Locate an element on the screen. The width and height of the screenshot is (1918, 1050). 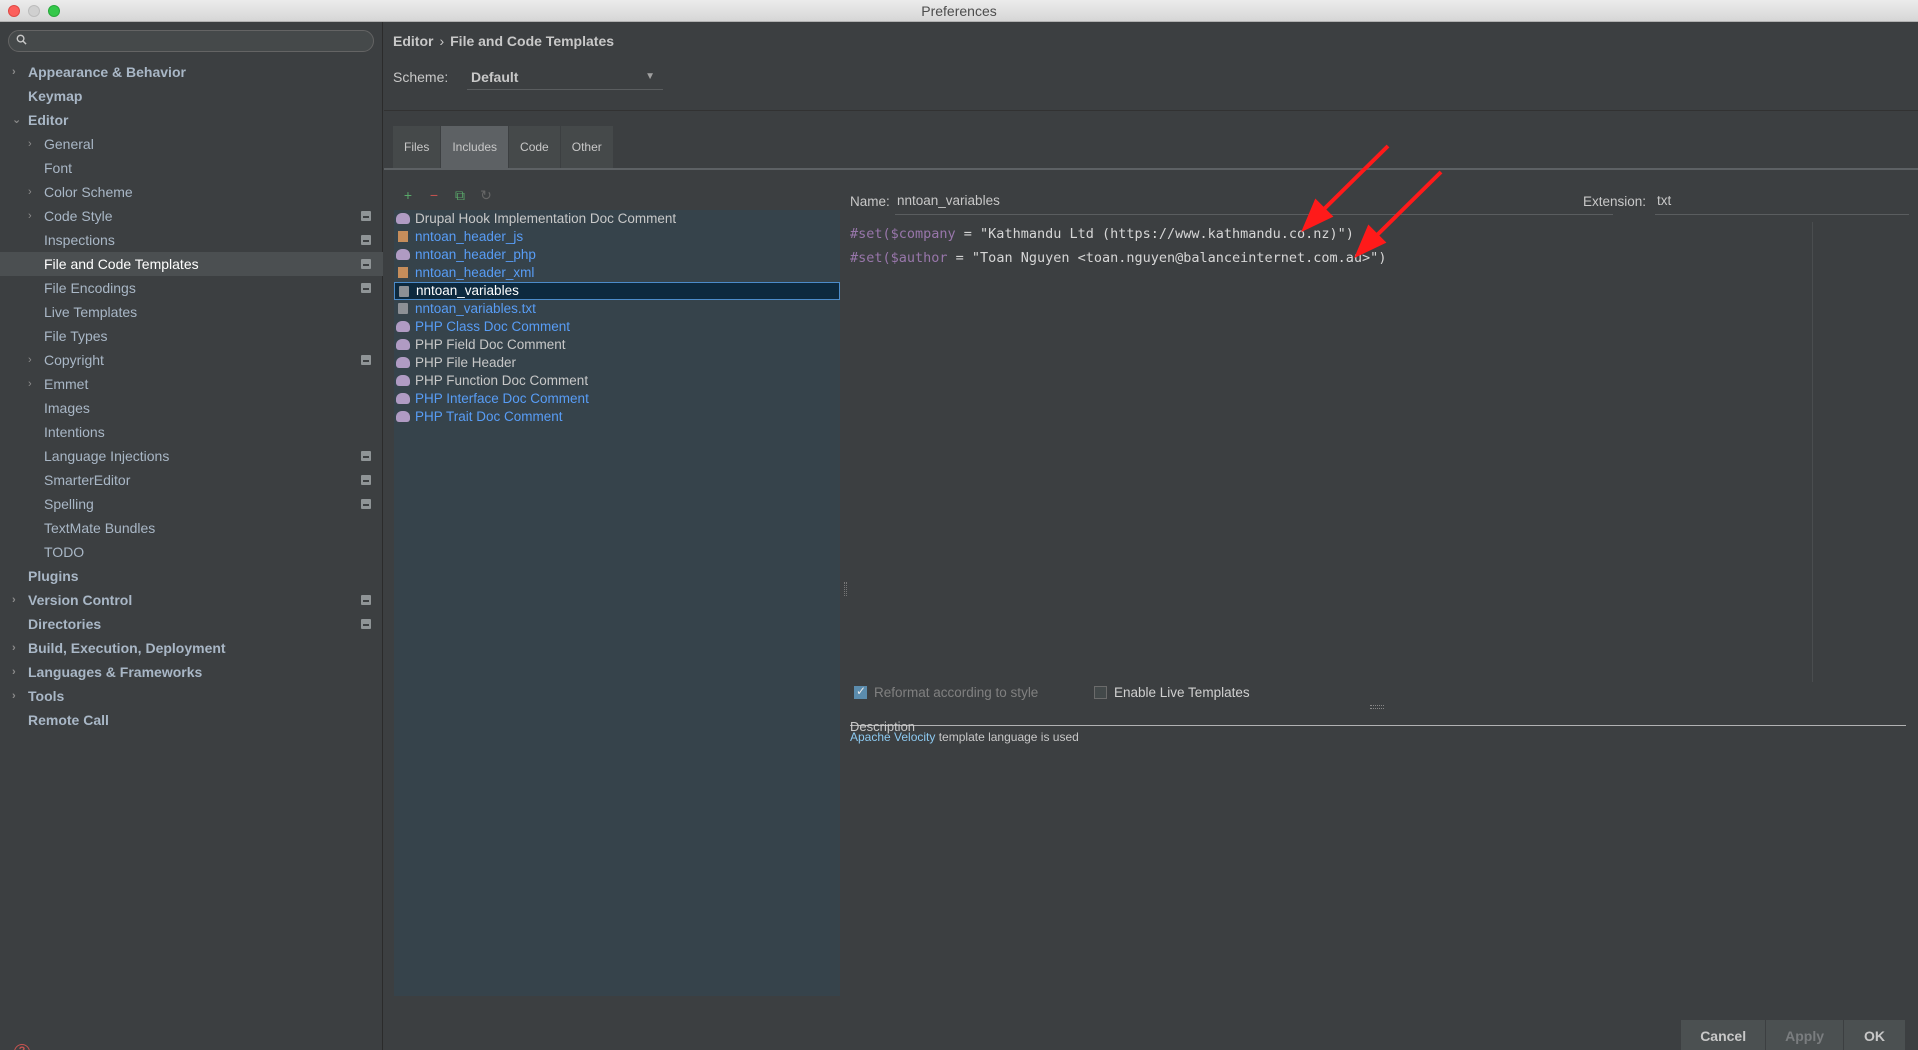
chevron-down-icon: ⌄ is located at coordinates (16, 120).